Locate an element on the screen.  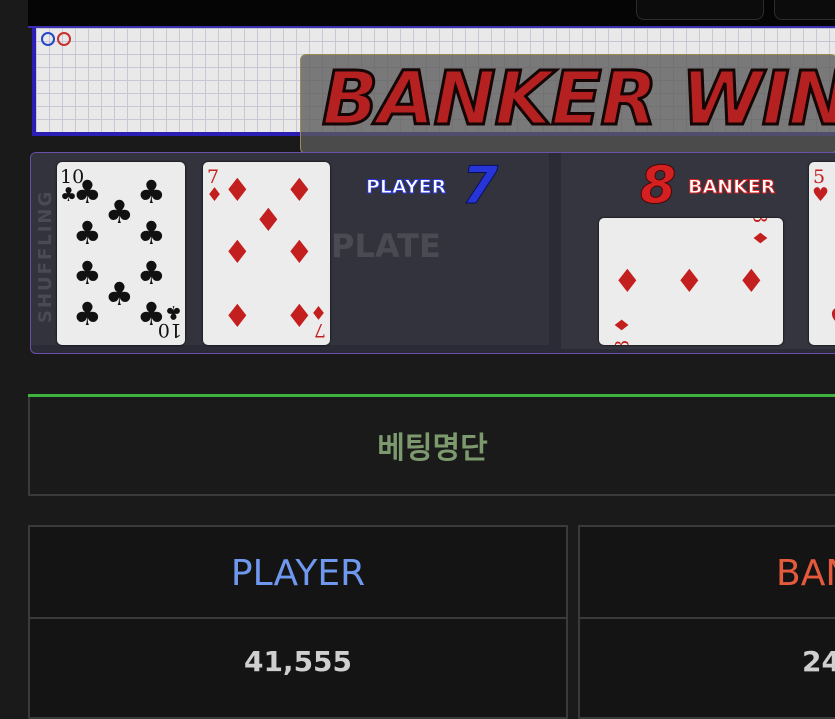
betting-list-title: 베팅명단 is located at coordinates (432, 448).